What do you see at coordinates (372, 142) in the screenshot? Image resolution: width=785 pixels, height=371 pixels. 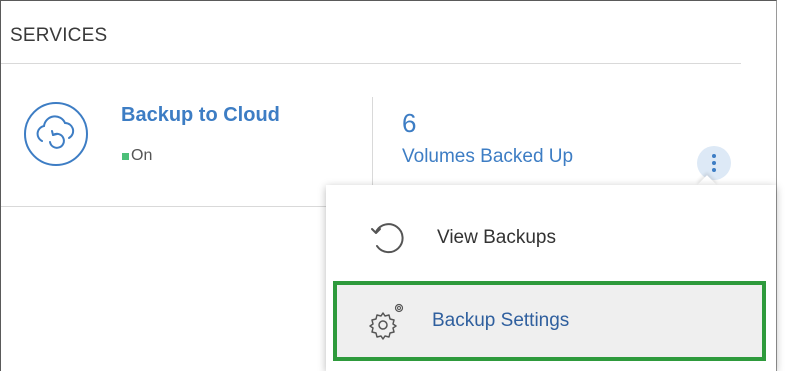 I see `vertical-divider` at bounding box center [372, 142].